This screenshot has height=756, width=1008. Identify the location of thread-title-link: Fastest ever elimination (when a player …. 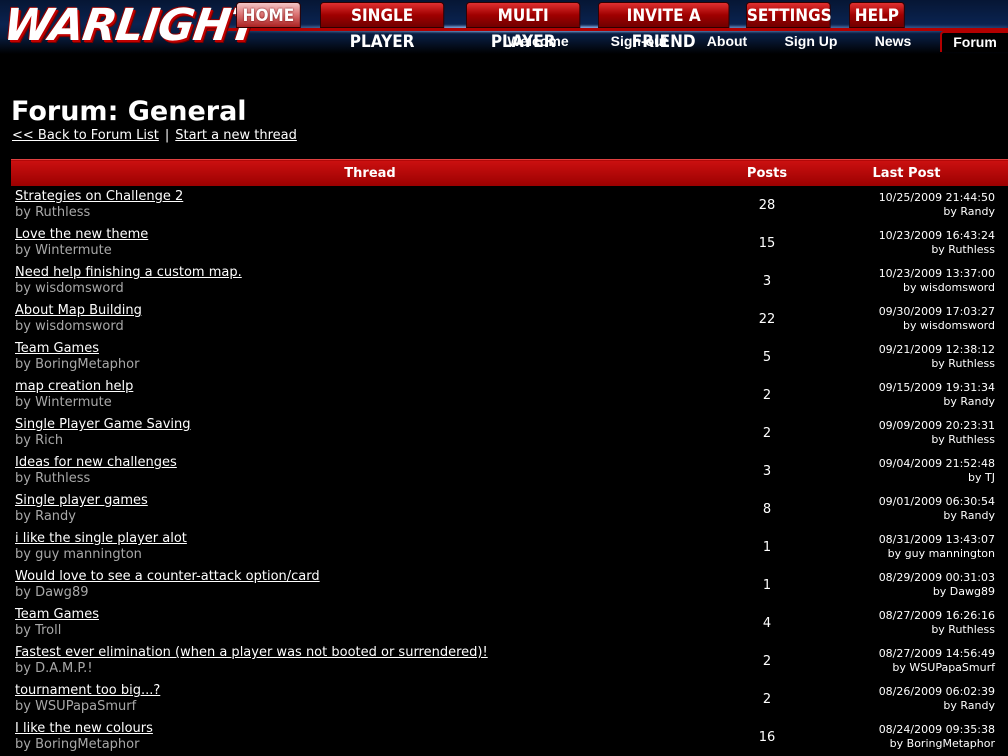
(372, 653).